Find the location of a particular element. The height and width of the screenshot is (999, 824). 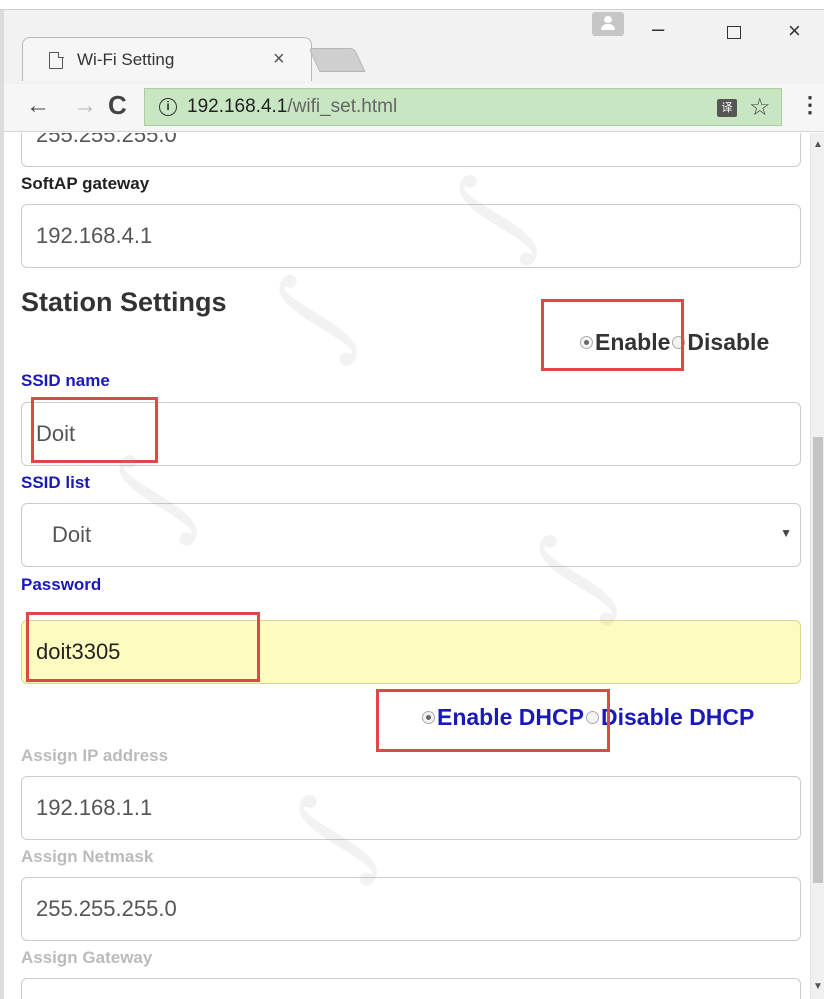

minimize-icon: – is located at coordinates (658, 29).